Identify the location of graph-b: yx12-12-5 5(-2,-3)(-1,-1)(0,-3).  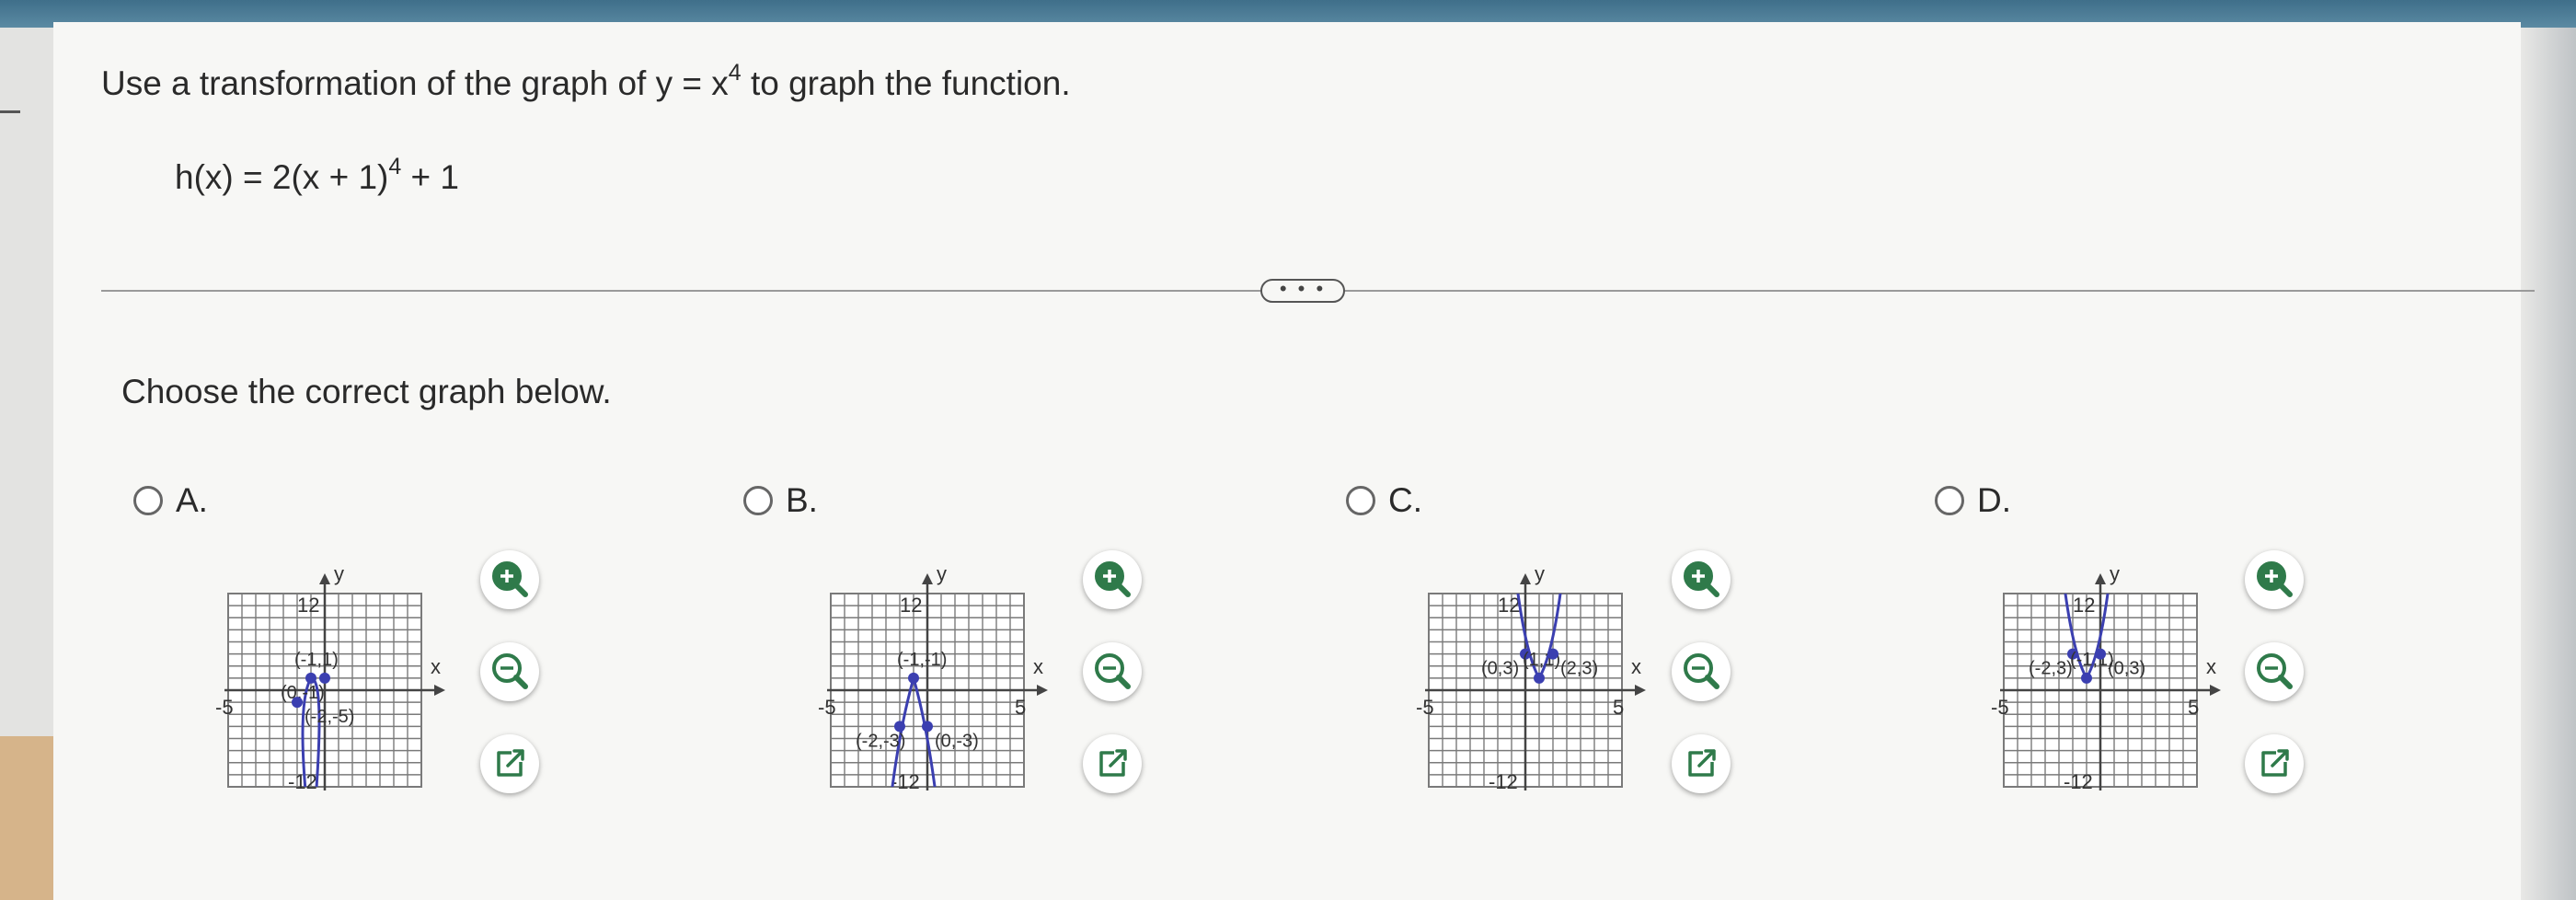
(933, 677).